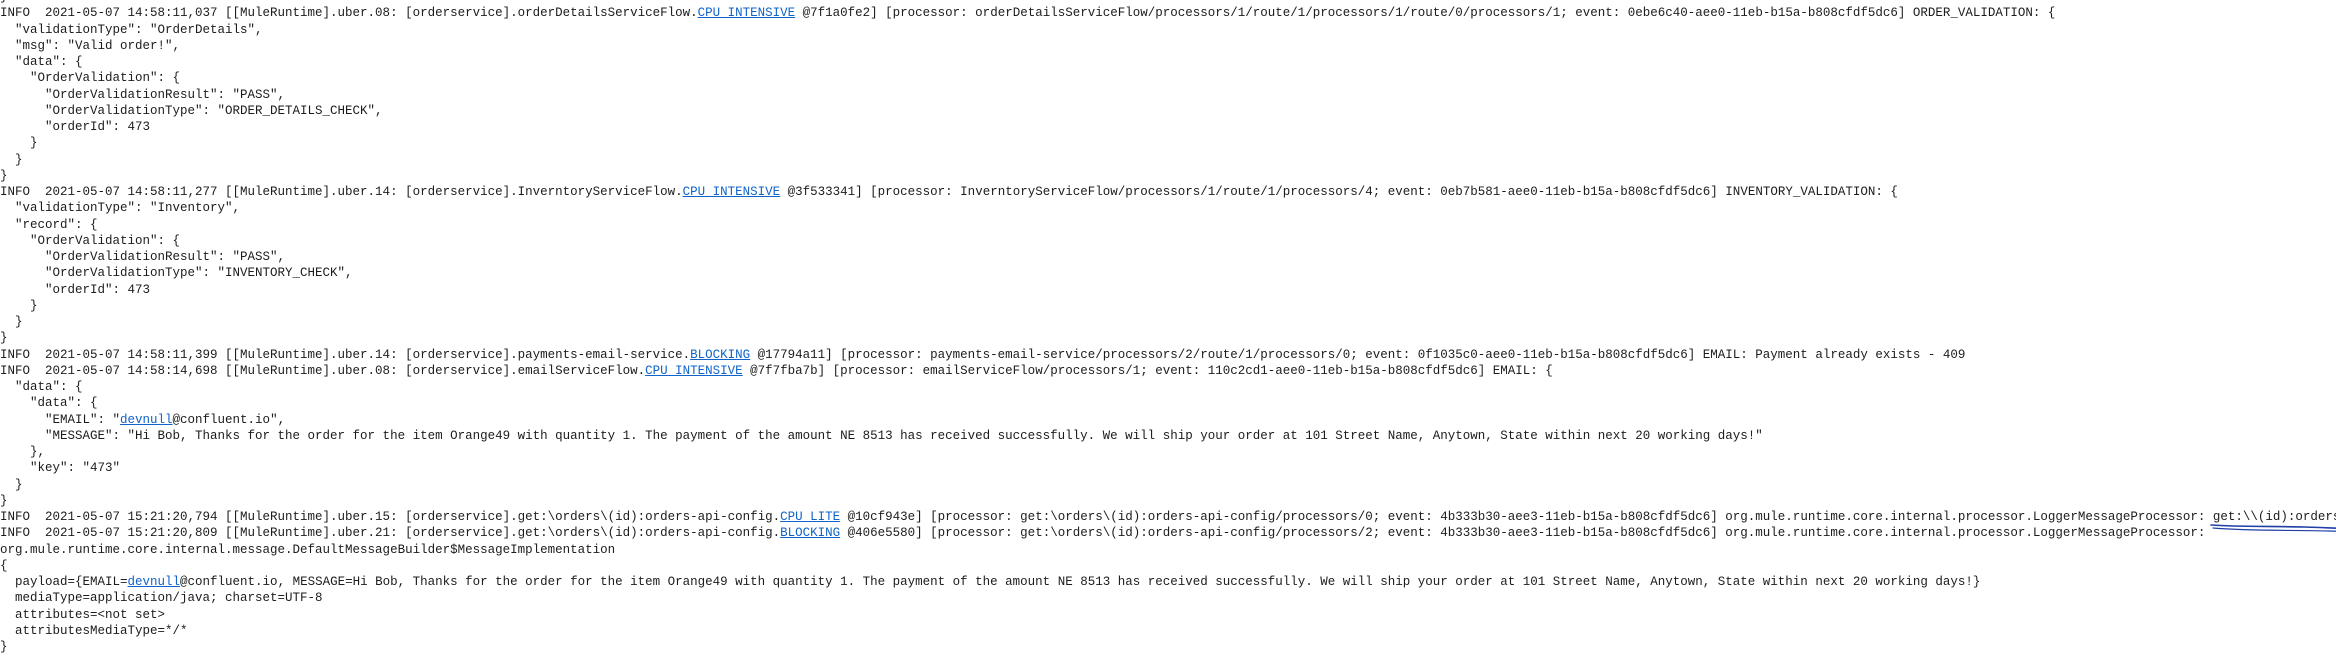 The height and width of the screenshot is (657, 2336). What do you see at coordinates (1168, 208) in the screenshot?
I see `log-line: "validationType": "Inventory",` at bounding box center [1168, 208].